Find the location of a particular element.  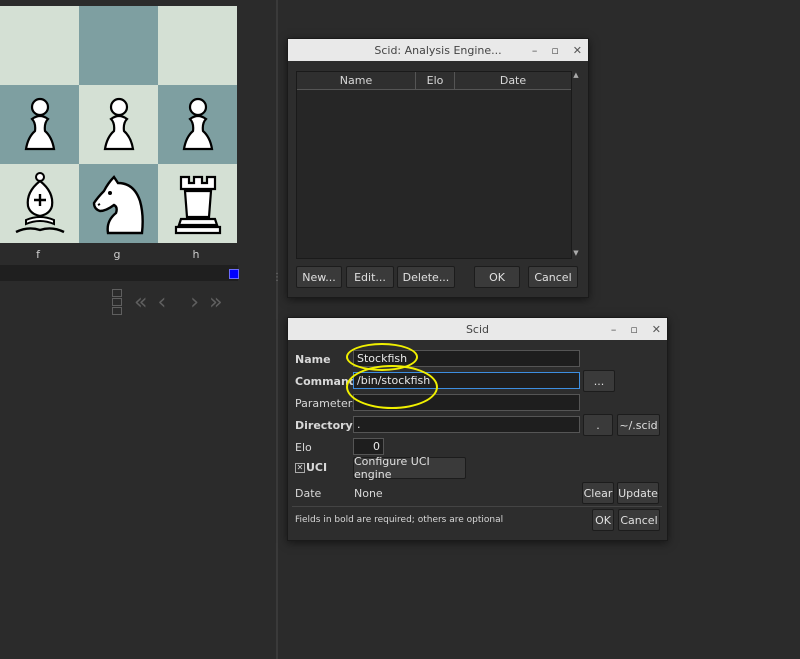

titlebar: Scid: Analysis Engine... – ▫ ✕ is located at coordinates (438, 50).